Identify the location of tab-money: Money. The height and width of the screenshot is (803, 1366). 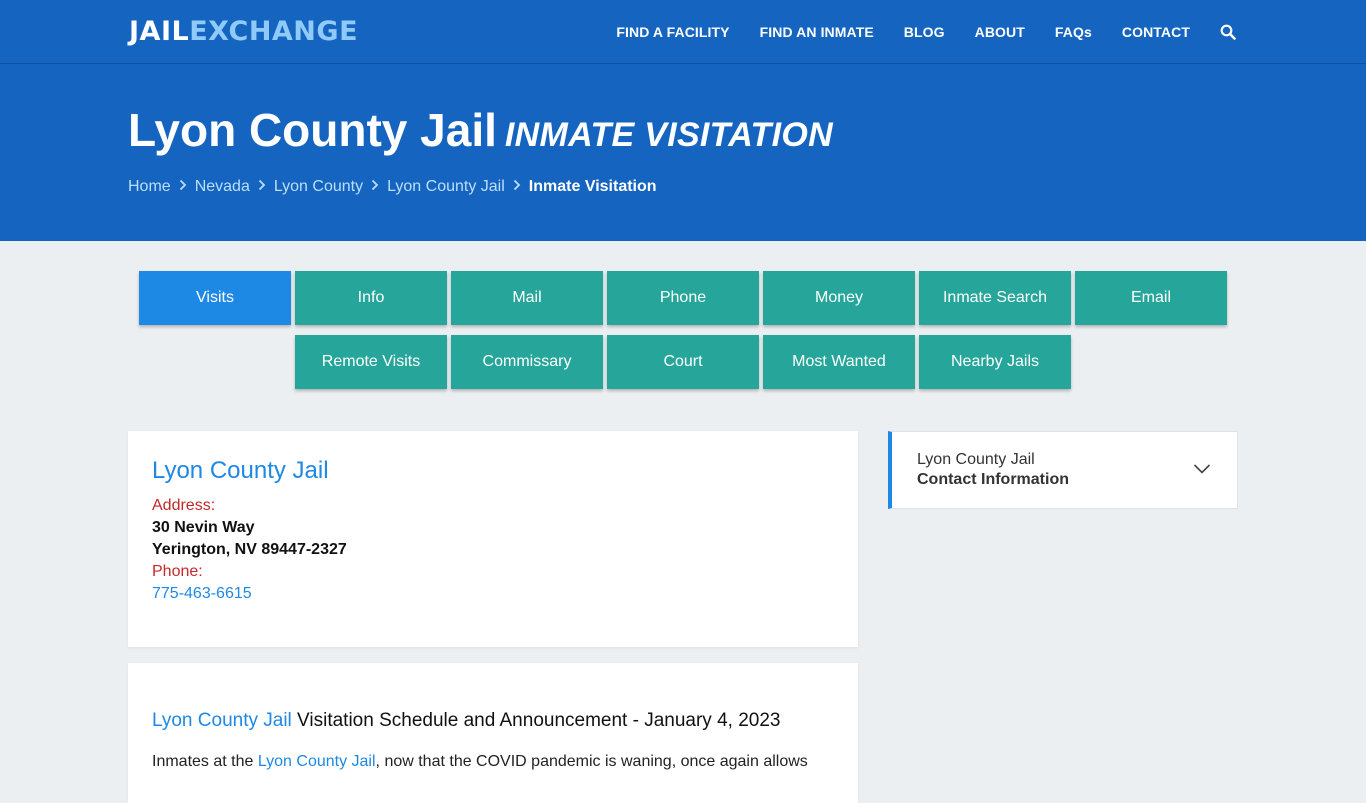
(839, 298).